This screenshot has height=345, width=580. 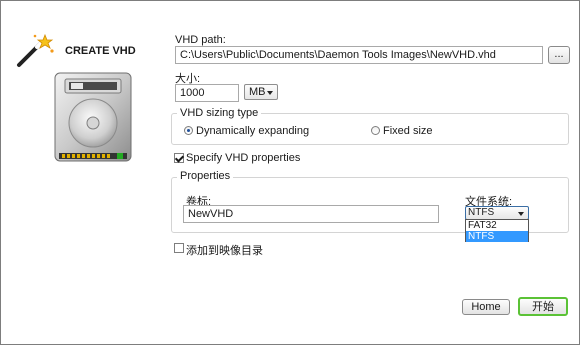 What do you see at coordinates (207, 93) in the screenshot?
I see `size-input: 1000` at bounding box center [207, 93].